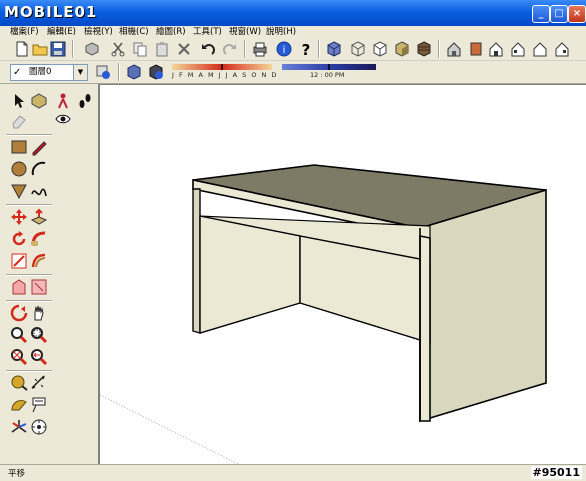  Describe the element at coordinates (556, 472) in the screenshot. I see `watermark-label: #95011` at that location.